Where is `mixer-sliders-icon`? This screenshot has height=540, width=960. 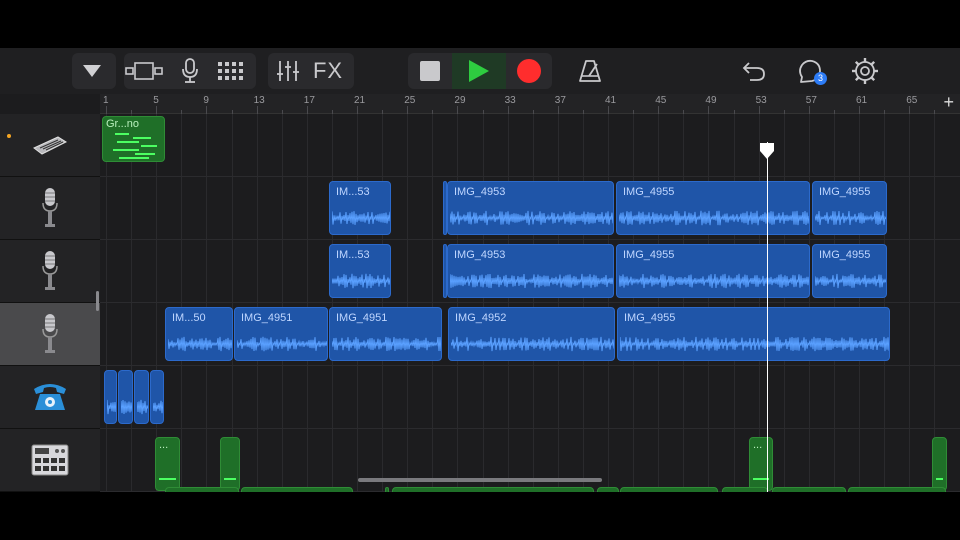 mixer-sliders-icon is located at coordinates (288, 71).